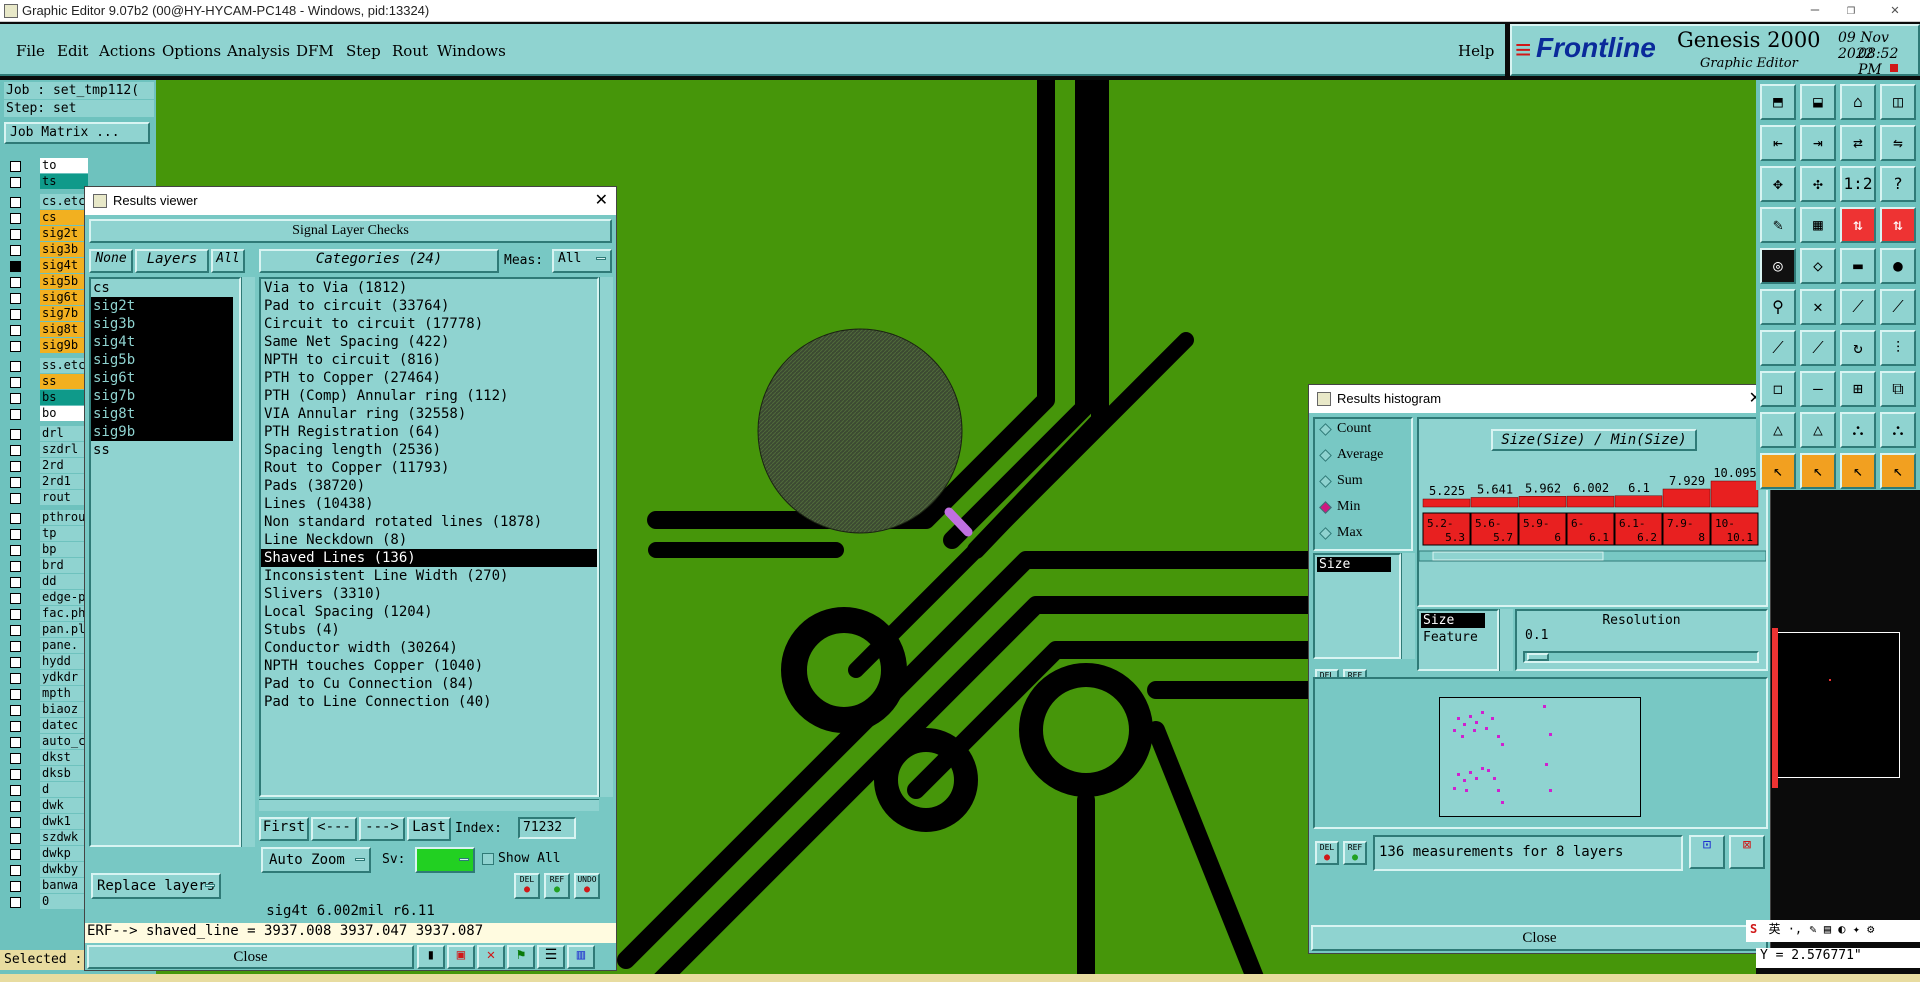 Image resolution: width=1920 pixels, height=982 pixels. What do you see at coordinates (1858, 430) in the screenshot?
I see `tool-icon-r8-c2: ⛬` at bounding box center [1858, 430].